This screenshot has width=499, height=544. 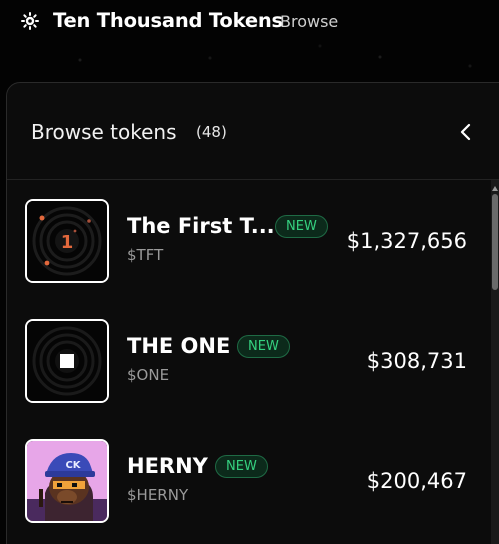 I want to click on chevron-left-icon, so click(x=465, y=132).